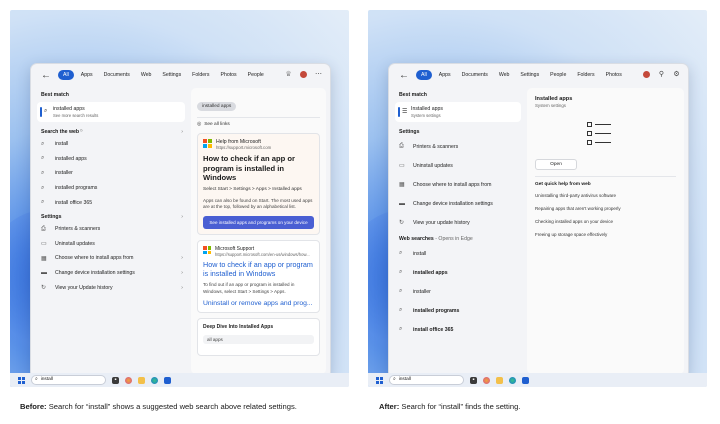  What do you see at coordinates (217, 106) in the screenshot?
I see `query-pill: installed apps` at bounding box center [217, 106].